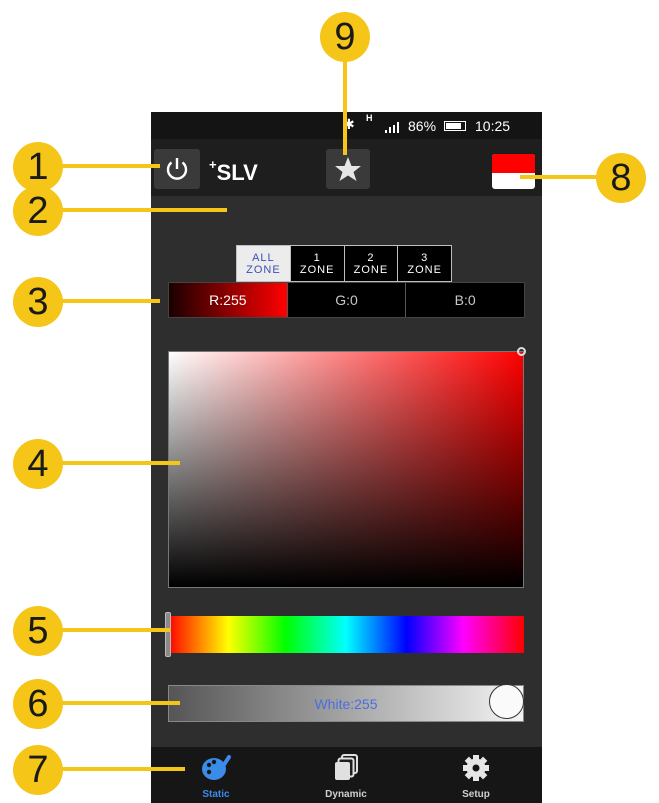 The width and height of the screenshot is (659, 803). I want to click on layers-icon, so click(346, 767).